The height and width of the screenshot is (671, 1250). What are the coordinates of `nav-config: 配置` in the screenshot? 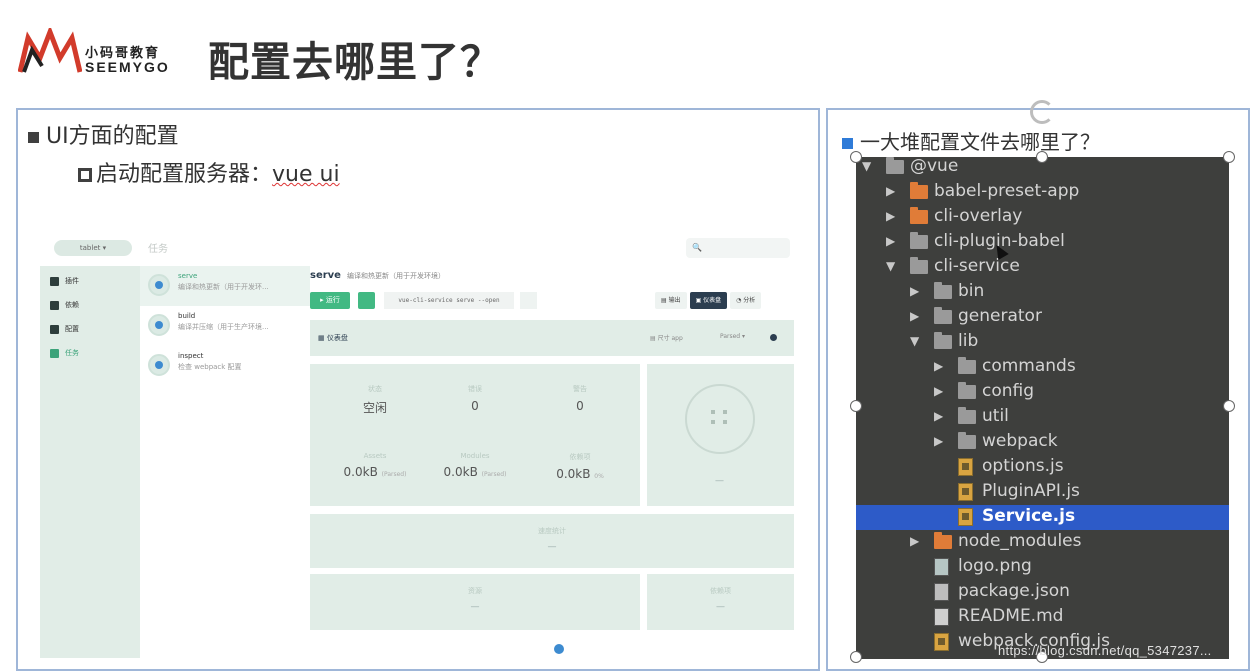 It's located at (64, 329).